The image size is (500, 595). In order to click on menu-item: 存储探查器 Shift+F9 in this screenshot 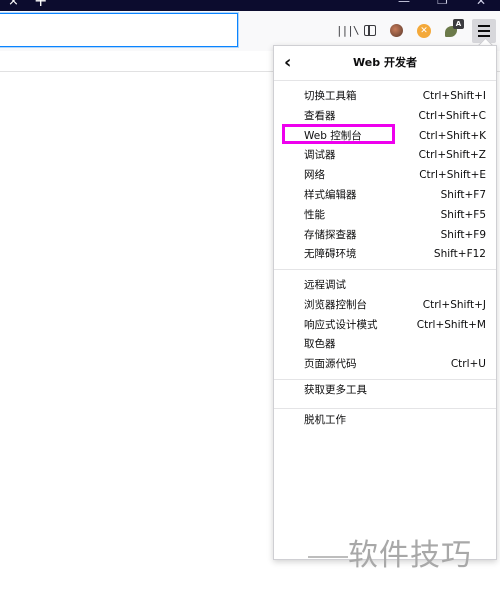, I will do `click(385, 235)`.